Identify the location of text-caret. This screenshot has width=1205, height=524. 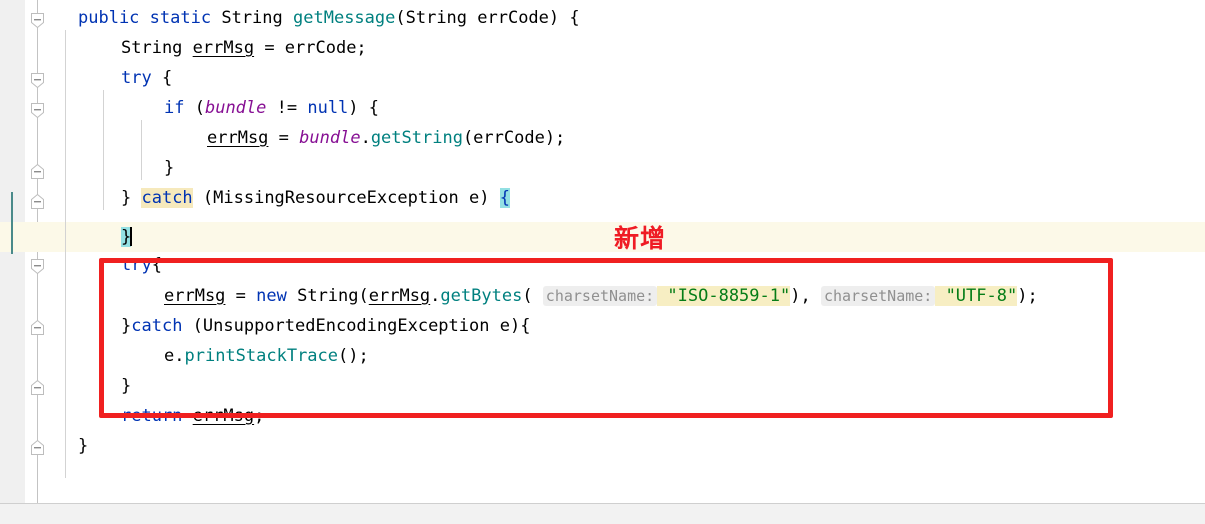
(131, 236).